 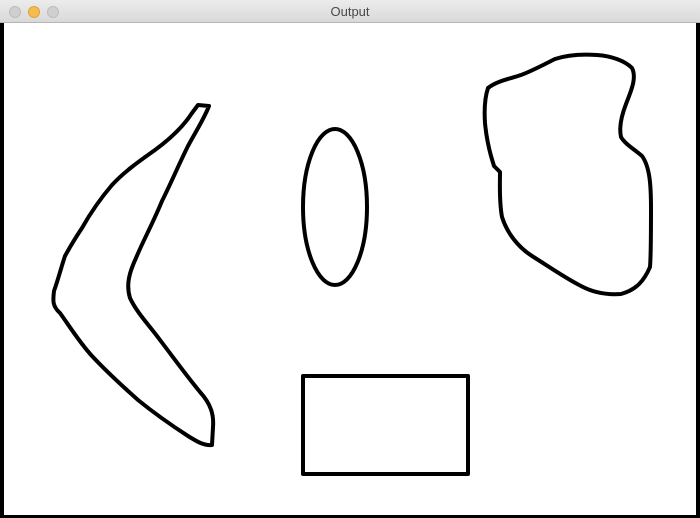 What do you see at coordinates (567, 174) in the screenshot?
I see `blob-shape` at bounding box center [567, 174].